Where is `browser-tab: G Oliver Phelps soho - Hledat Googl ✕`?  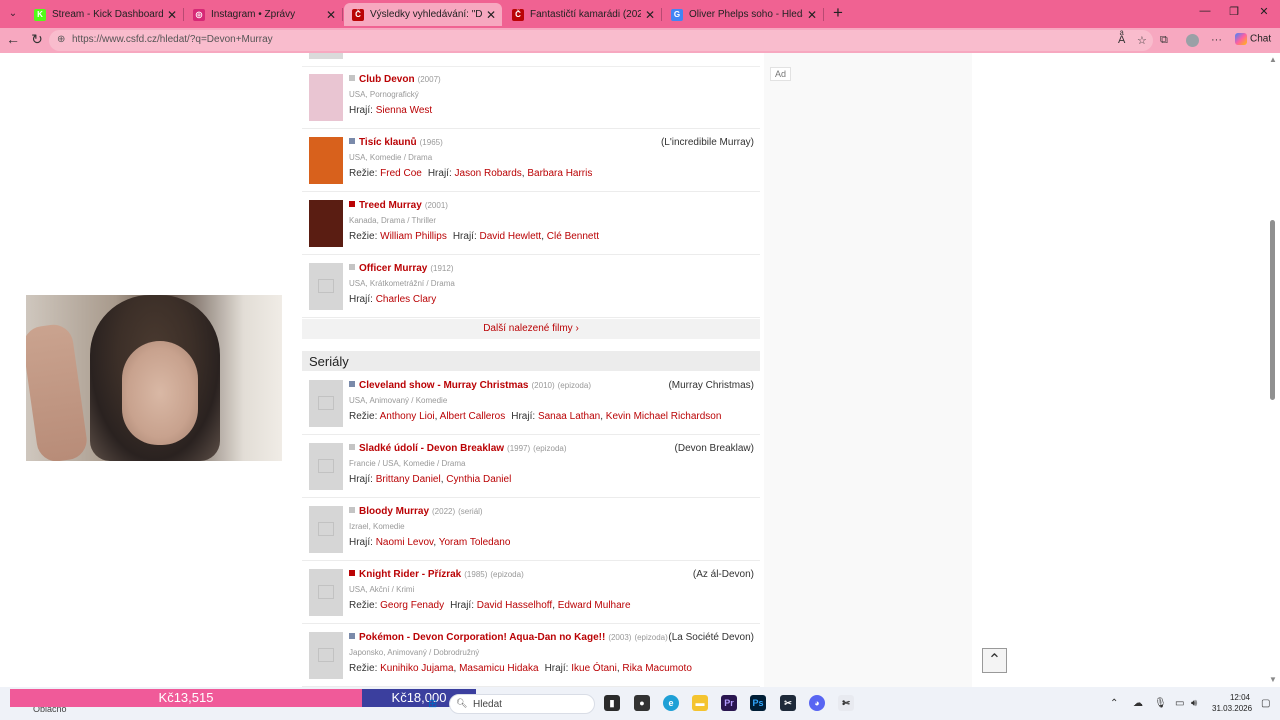
browser-tab: G Oliver Phelps soho - Hledat Googl ✕ is located at coordinates (743, 14).